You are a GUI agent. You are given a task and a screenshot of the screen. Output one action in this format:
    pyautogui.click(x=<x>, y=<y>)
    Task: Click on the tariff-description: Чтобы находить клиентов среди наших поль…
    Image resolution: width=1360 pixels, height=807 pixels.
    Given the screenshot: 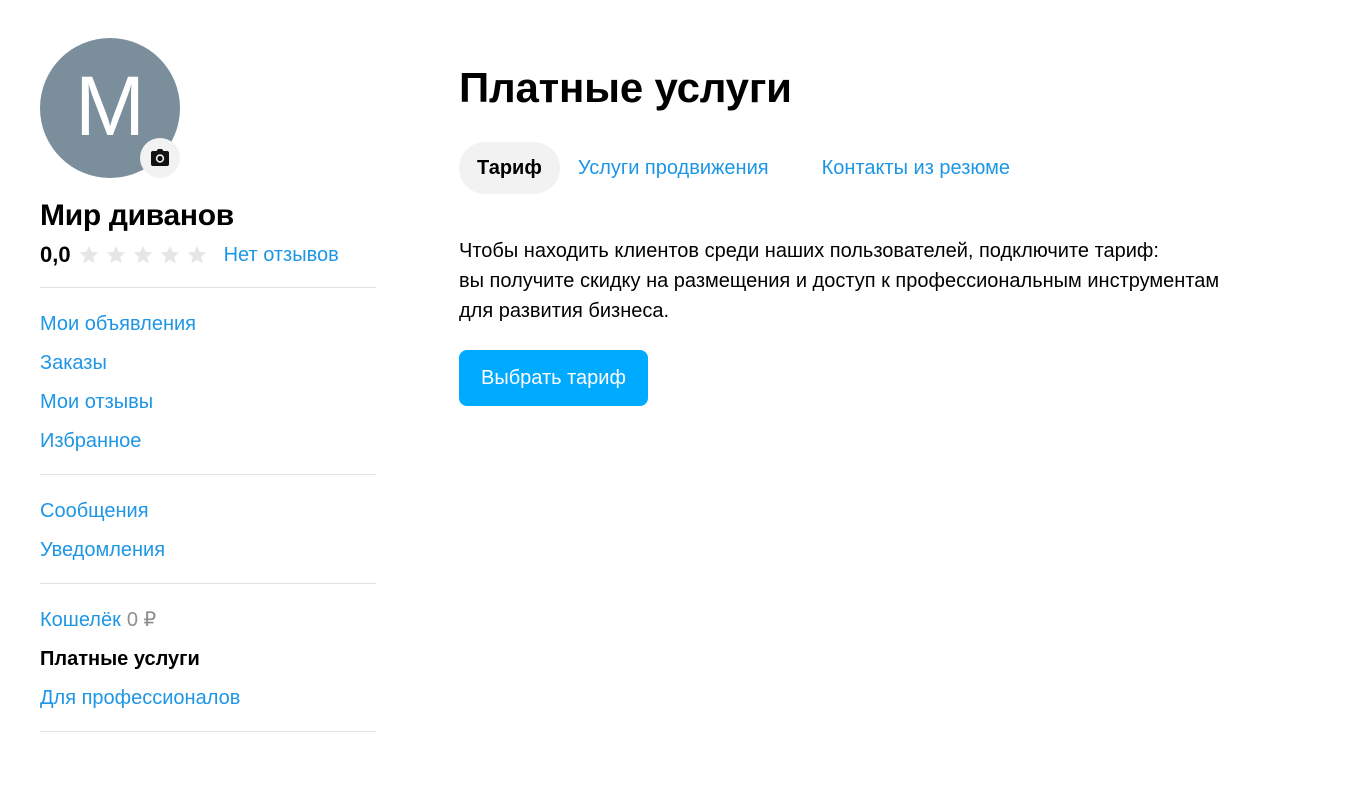 What is the action you would take?
    pyautogui.click(x=894, y=281)
    